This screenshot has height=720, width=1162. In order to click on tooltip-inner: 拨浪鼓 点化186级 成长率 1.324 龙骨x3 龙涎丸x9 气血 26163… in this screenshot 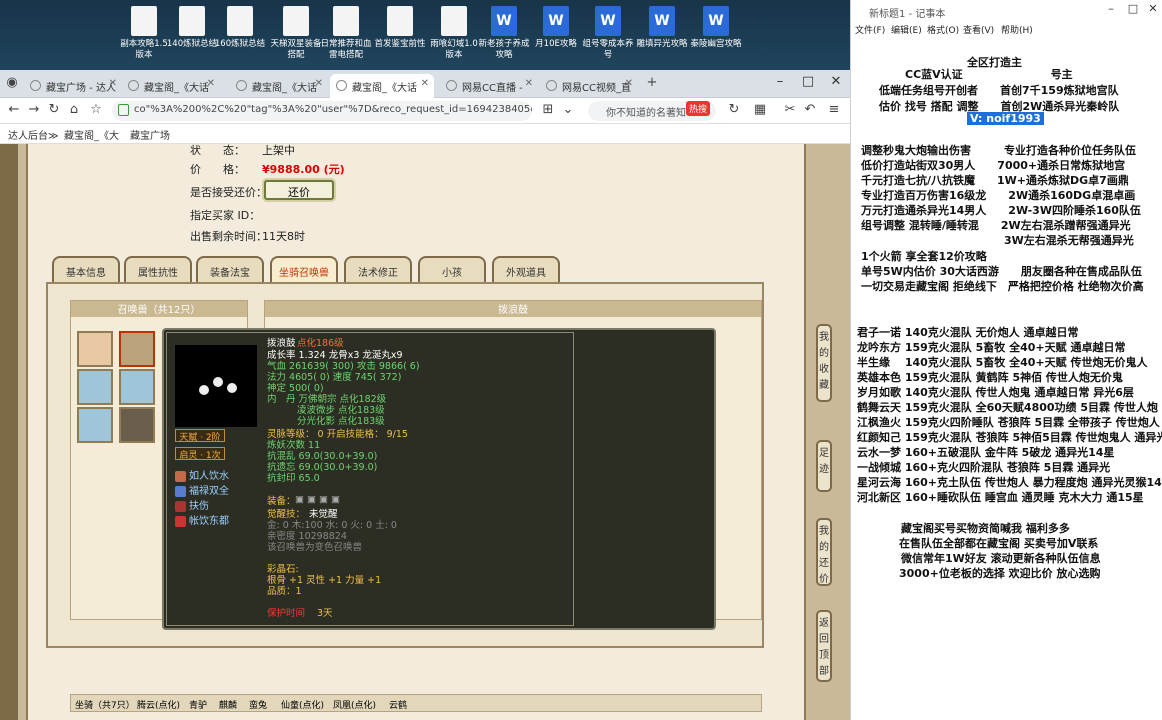, I will do `click(370, 479)`.